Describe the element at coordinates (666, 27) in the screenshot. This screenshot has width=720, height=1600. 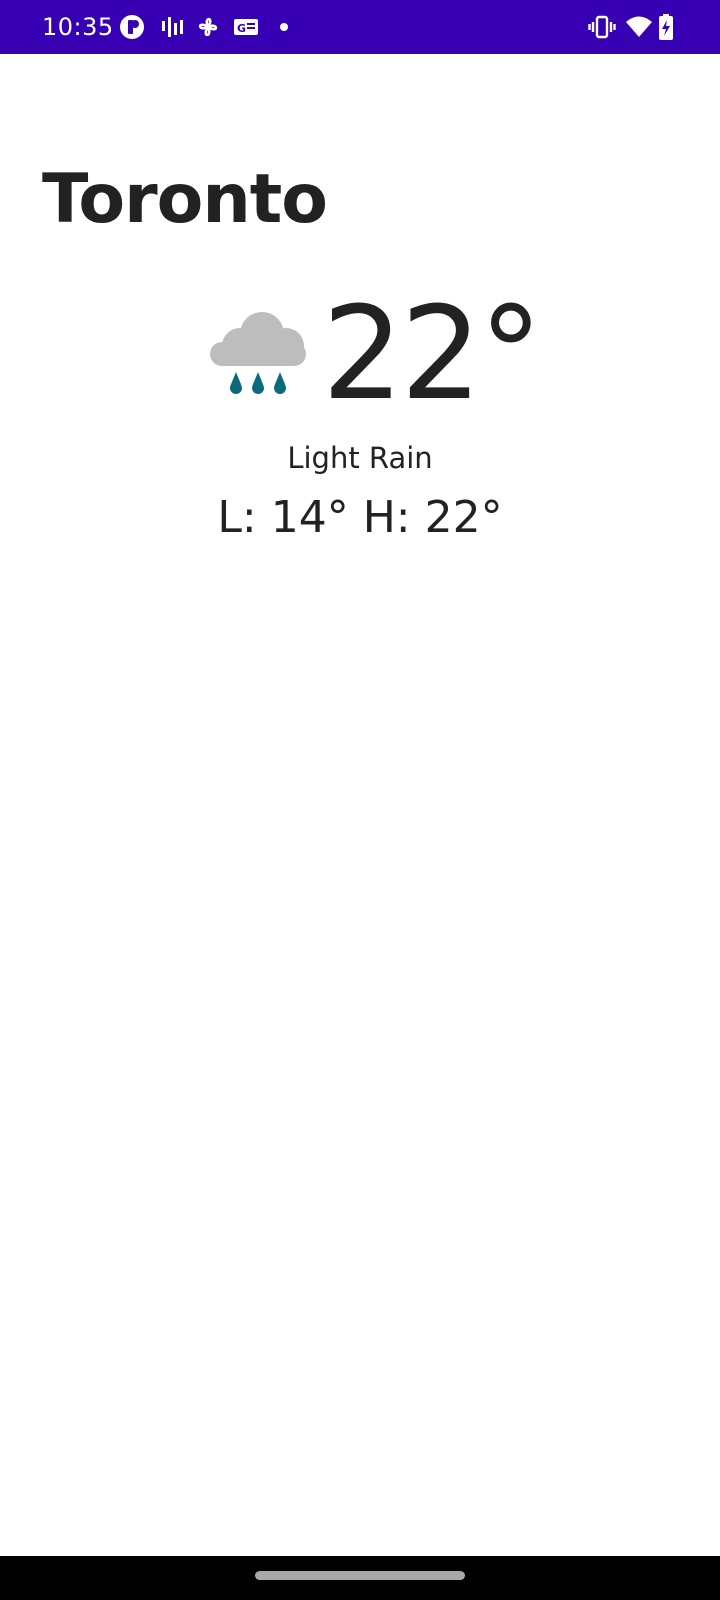
I see `battery-charging-icon` at that location.